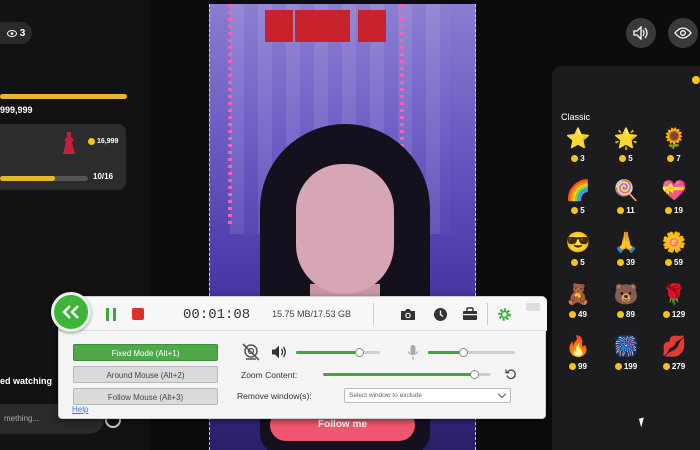 This screenshot has width=700, height=450. I want to click on gift-item: 😎 5, so click(578, 253).